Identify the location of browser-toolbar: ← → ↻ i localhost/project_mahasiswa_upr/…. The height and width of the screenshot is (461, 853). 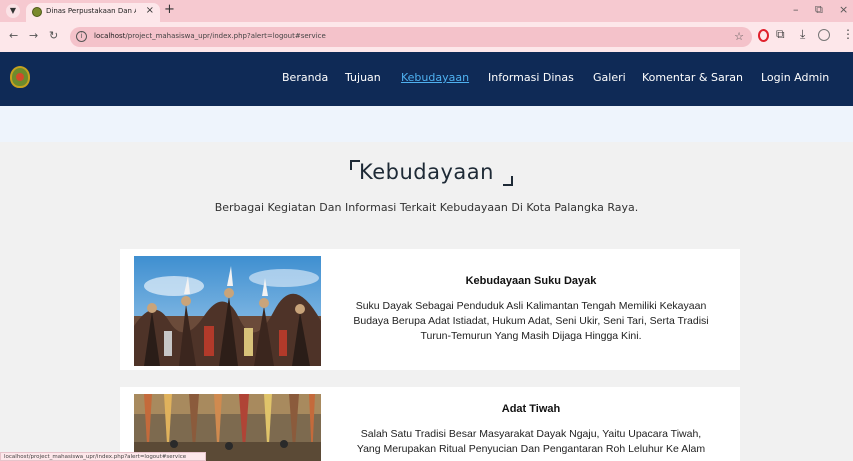
(426, 37).